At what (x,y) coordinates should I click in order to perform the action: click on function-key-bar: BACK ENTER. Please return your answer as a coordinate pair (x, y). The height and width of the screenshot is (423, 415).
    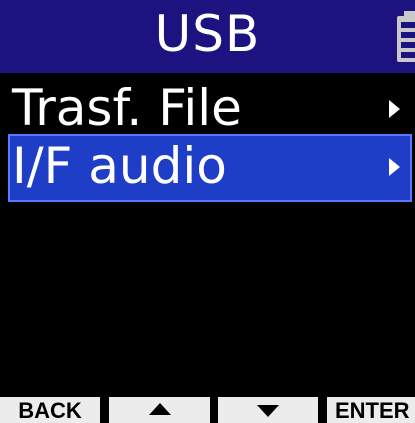
    Looking at the image, I should click on (207, 410).